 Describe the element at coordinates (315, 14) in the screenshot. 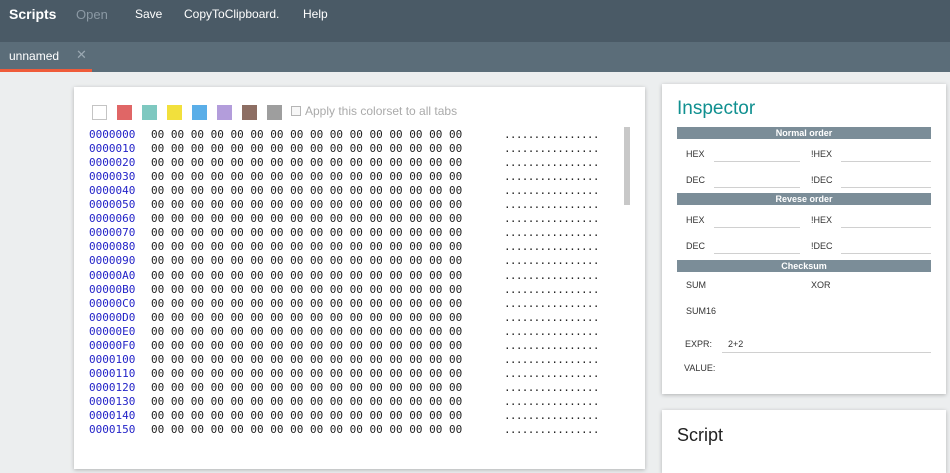

I see `menu-help: Help` at that location.